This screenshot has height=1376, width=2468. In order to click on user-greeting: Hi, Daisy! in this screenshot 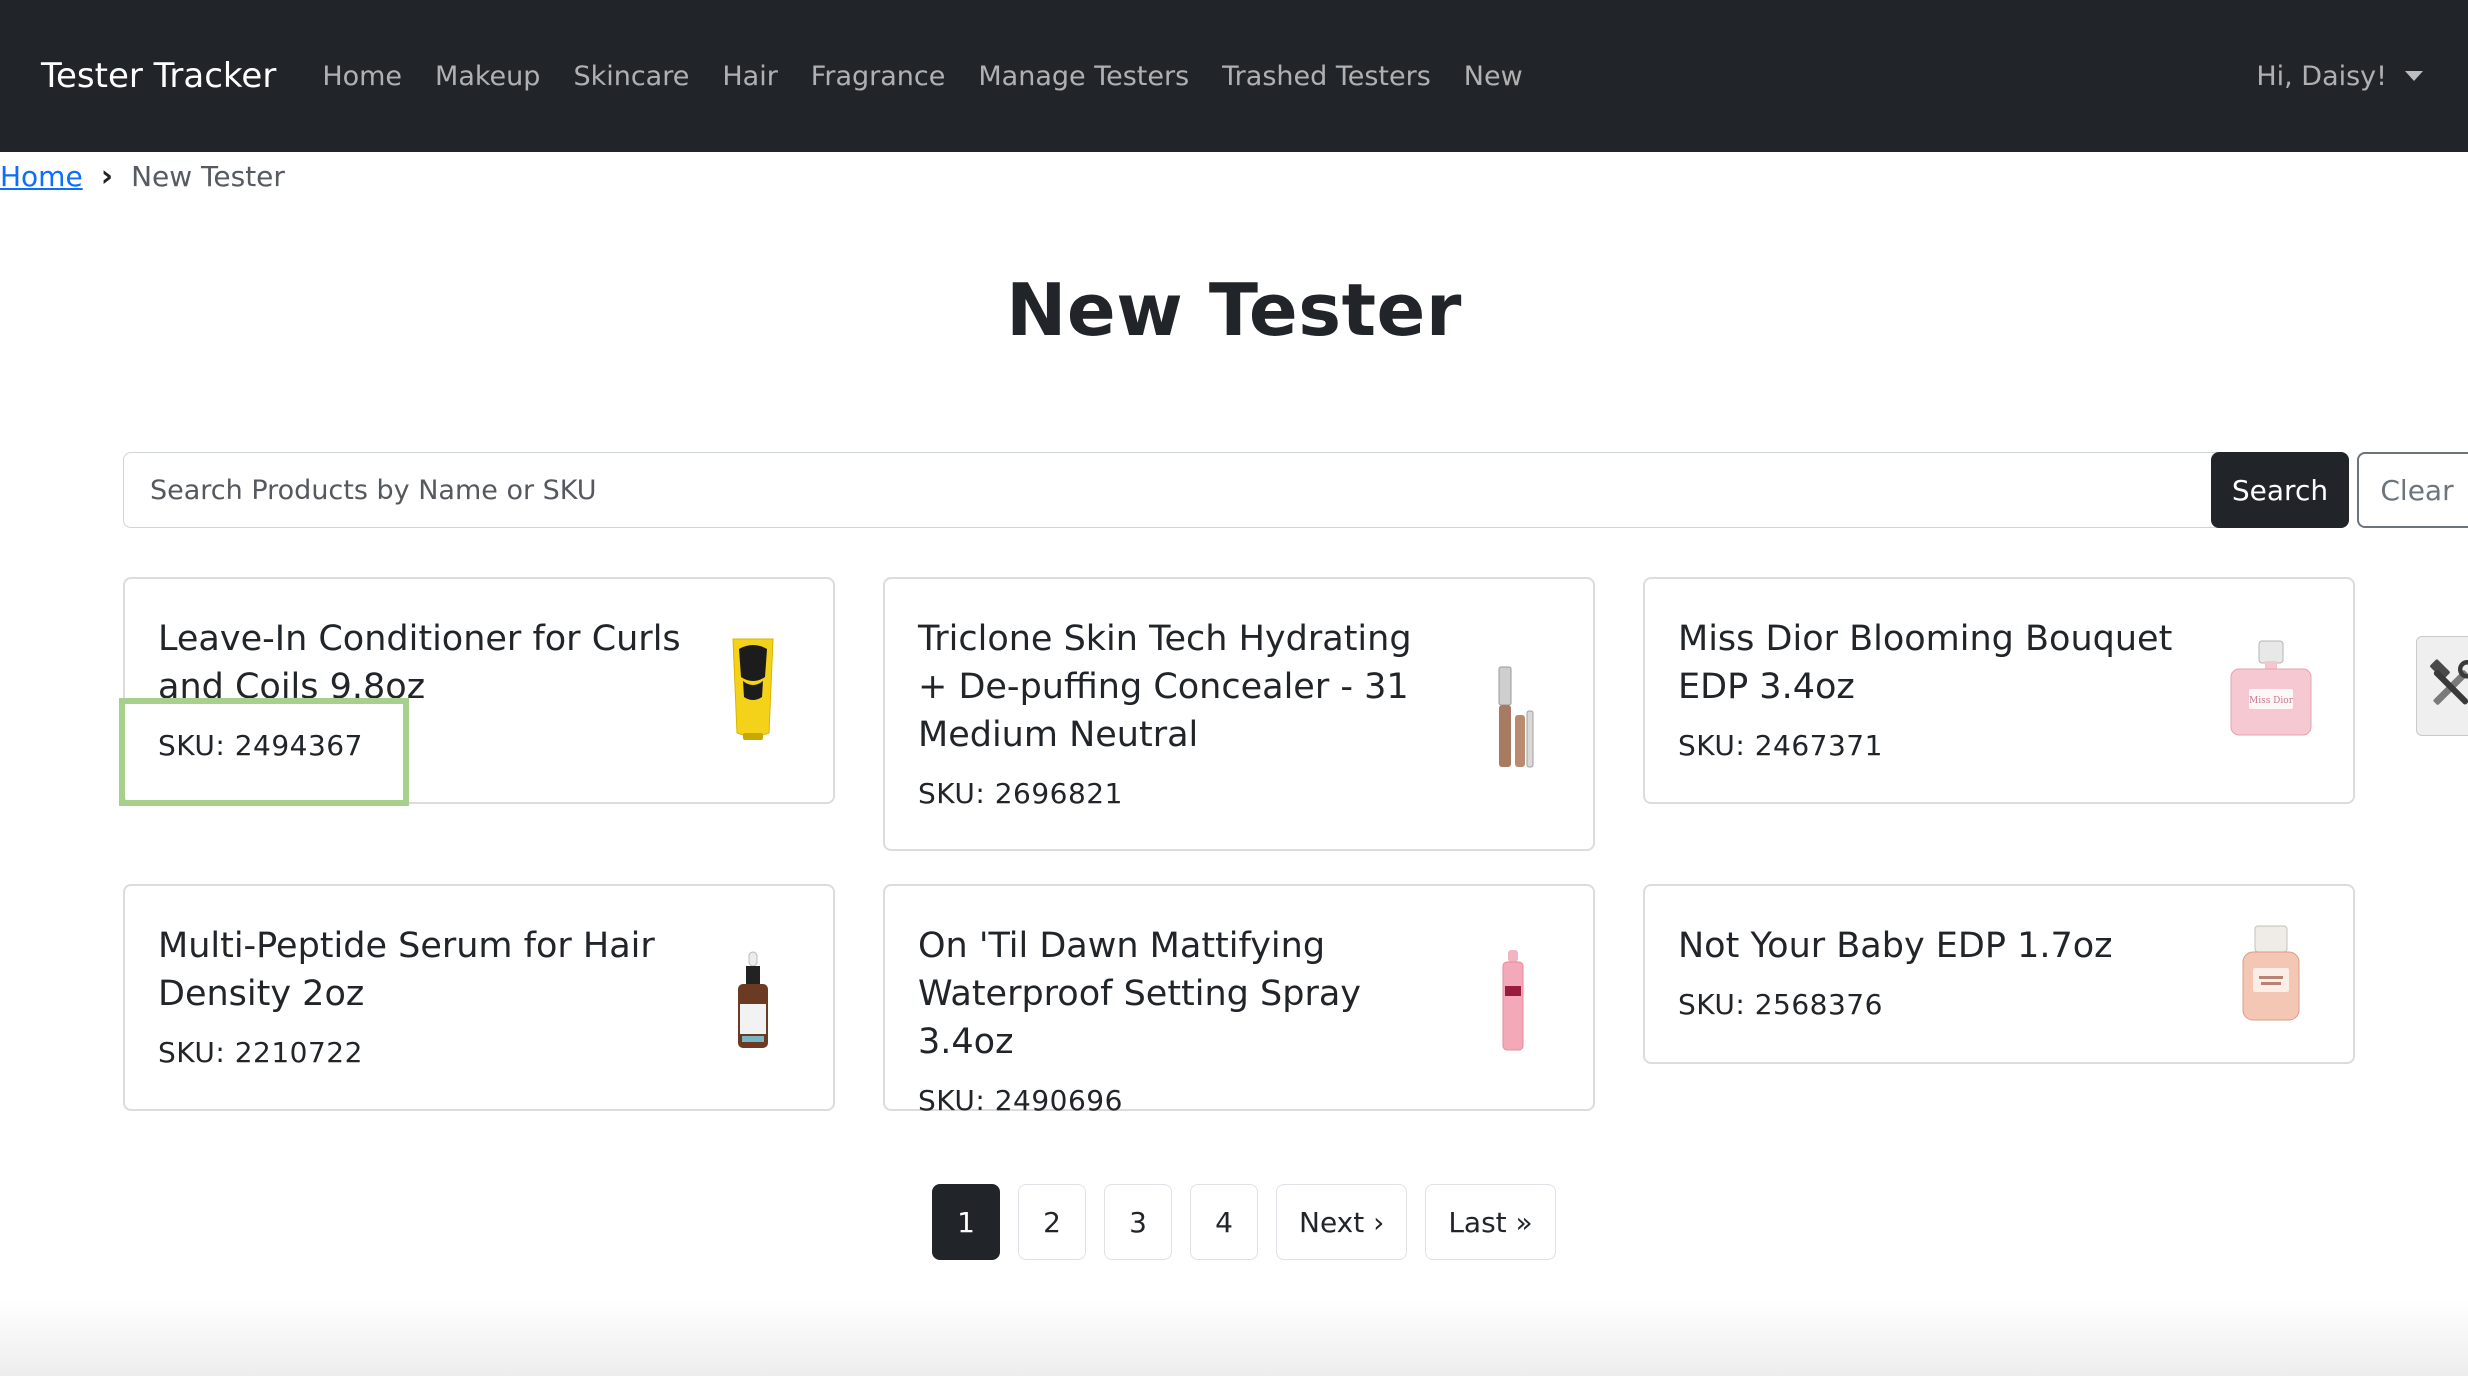, I will do `click(2321, 76)`.